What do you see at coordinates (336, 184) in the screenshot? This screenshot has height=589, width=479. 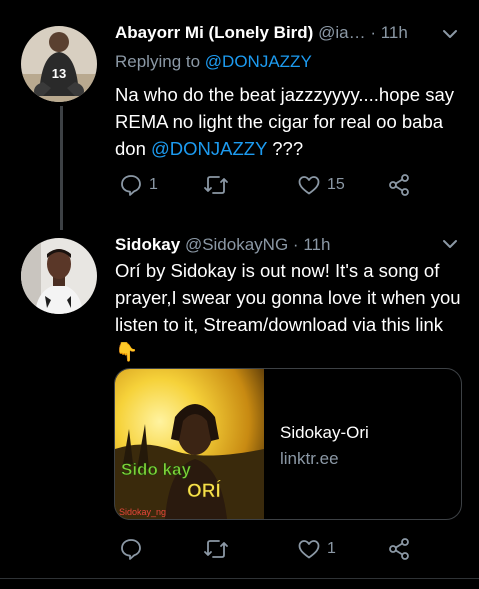 I see `like-count: 15` at bounding box center [336, 184].